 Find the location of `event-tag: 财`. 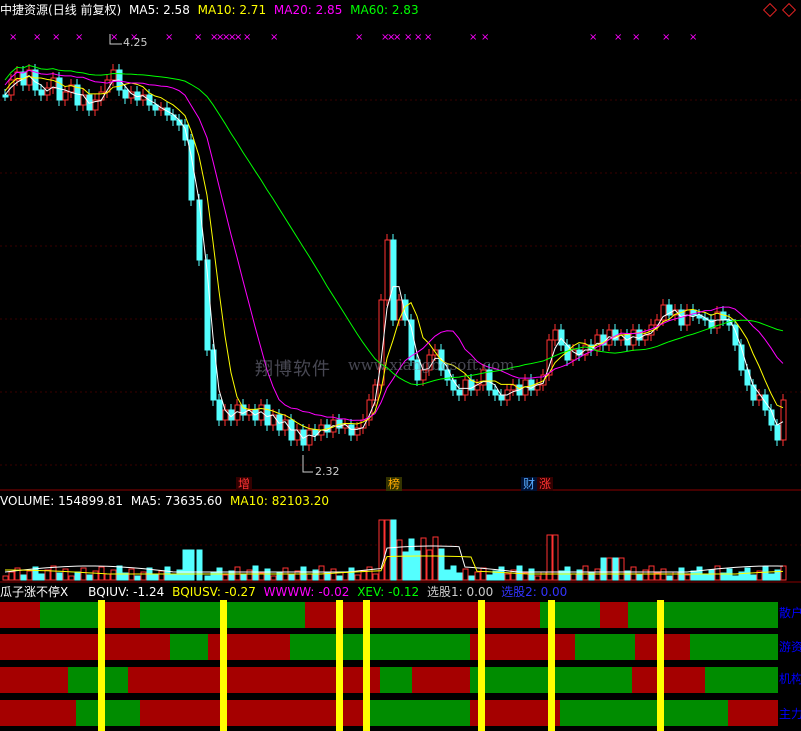

event-tag: 财 is located at coordinates (529, 484).